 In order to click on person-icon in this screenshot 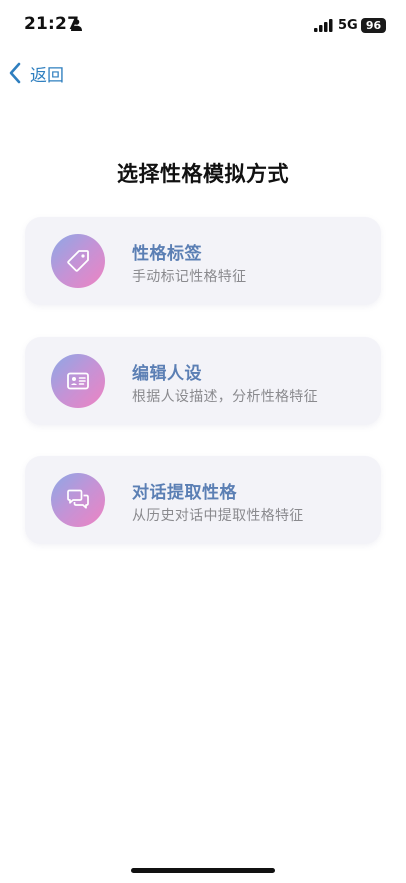, I will do `click(76, 25)`.